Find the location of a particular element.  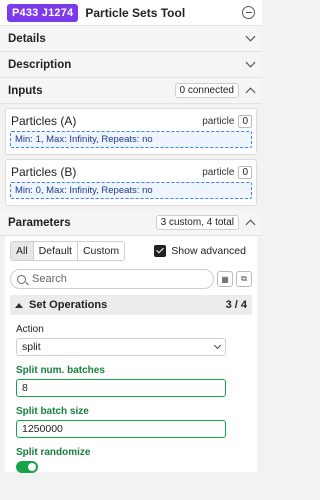

section-label: Parameters is located at coordinates (39, 222).